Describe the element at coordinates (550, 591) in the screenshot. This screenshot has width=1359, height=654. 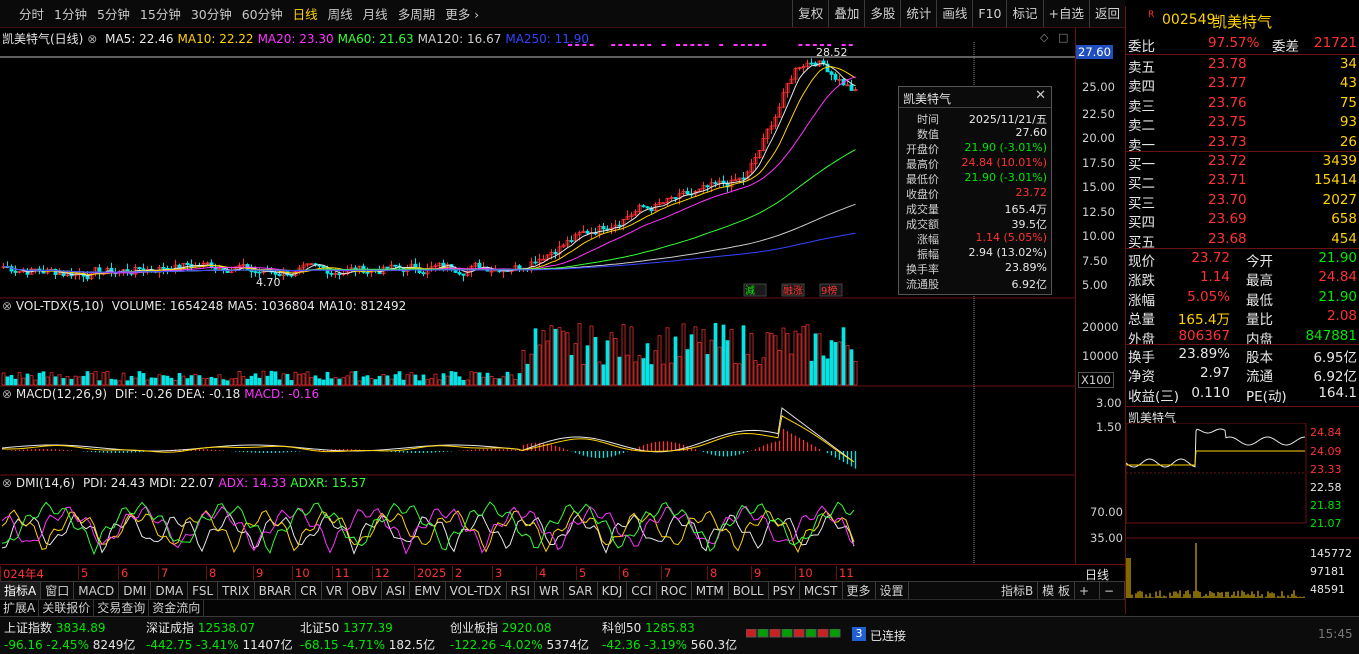
I see `indicator-tab: WR` at that location.